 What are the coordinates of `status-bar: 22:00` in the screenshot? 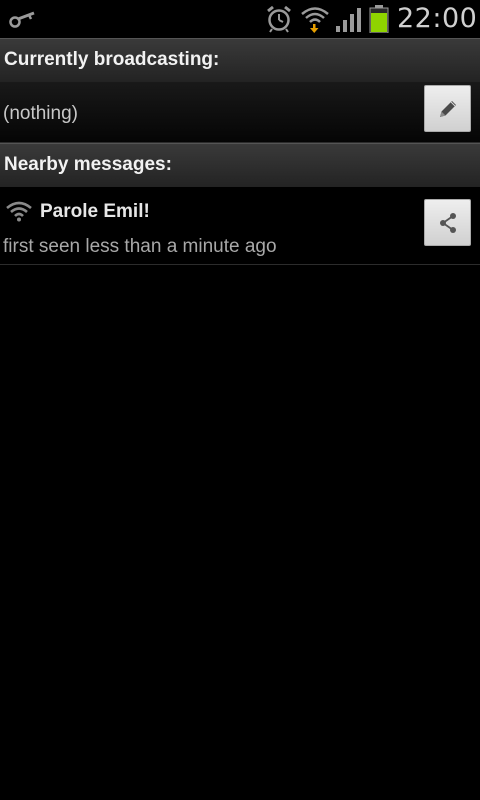 It's located at (240, 19).